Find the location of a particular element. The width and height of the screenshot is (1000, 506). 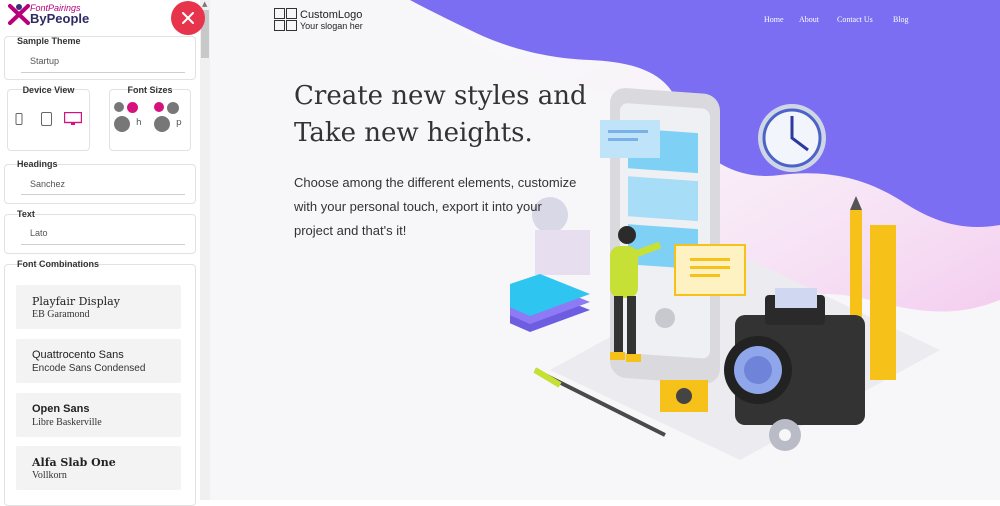

heading-size-dots: h is located at coordinates (131, 118).